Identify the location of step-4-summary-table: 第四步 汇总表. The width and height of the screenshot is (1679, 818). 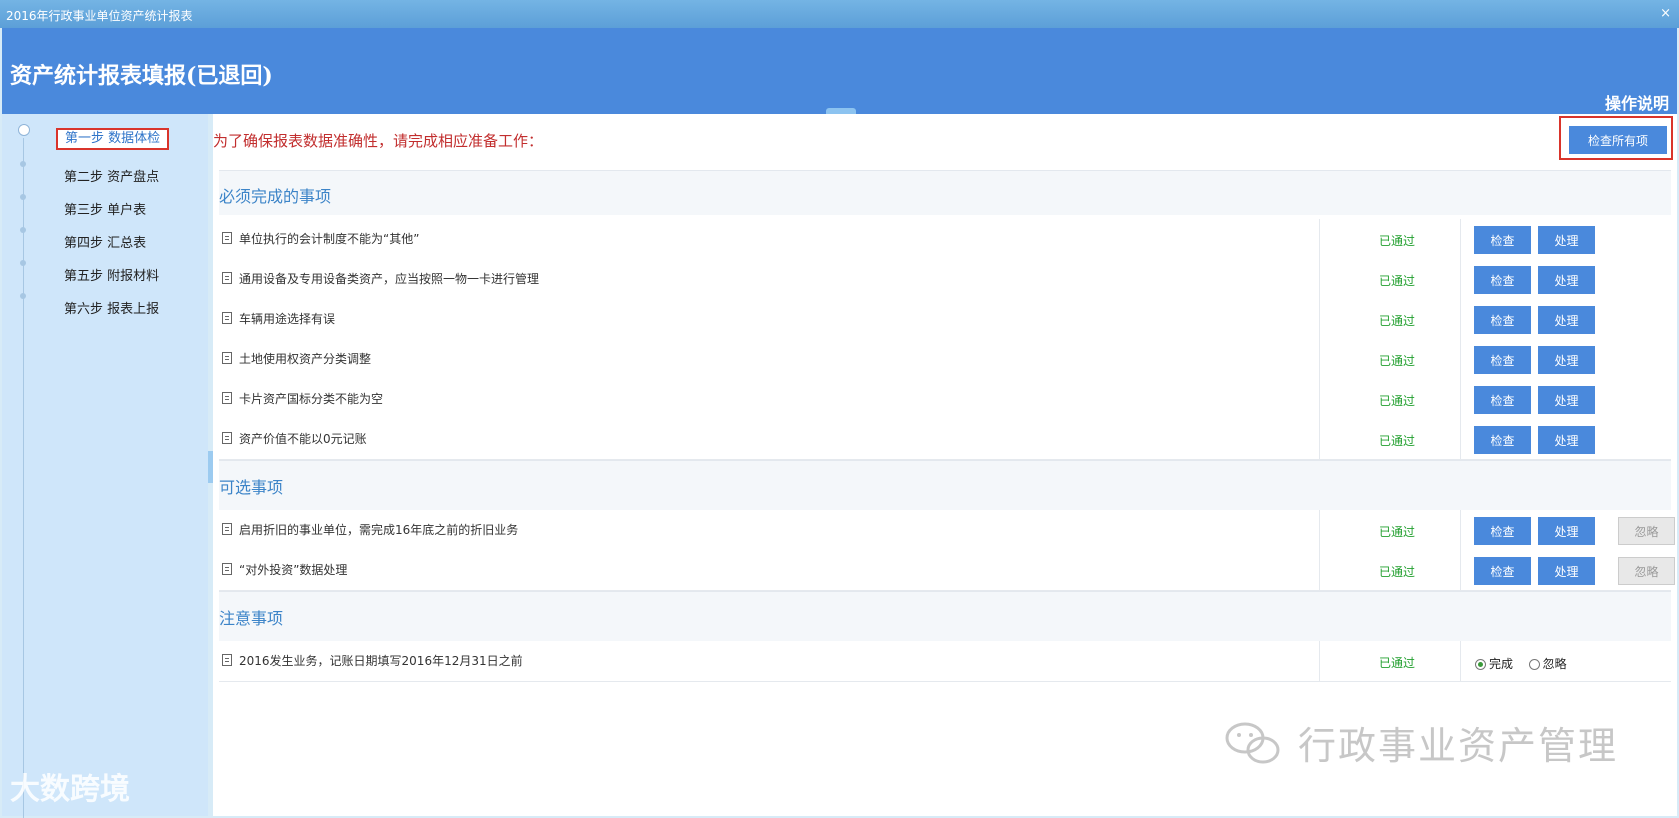
(105, 241).